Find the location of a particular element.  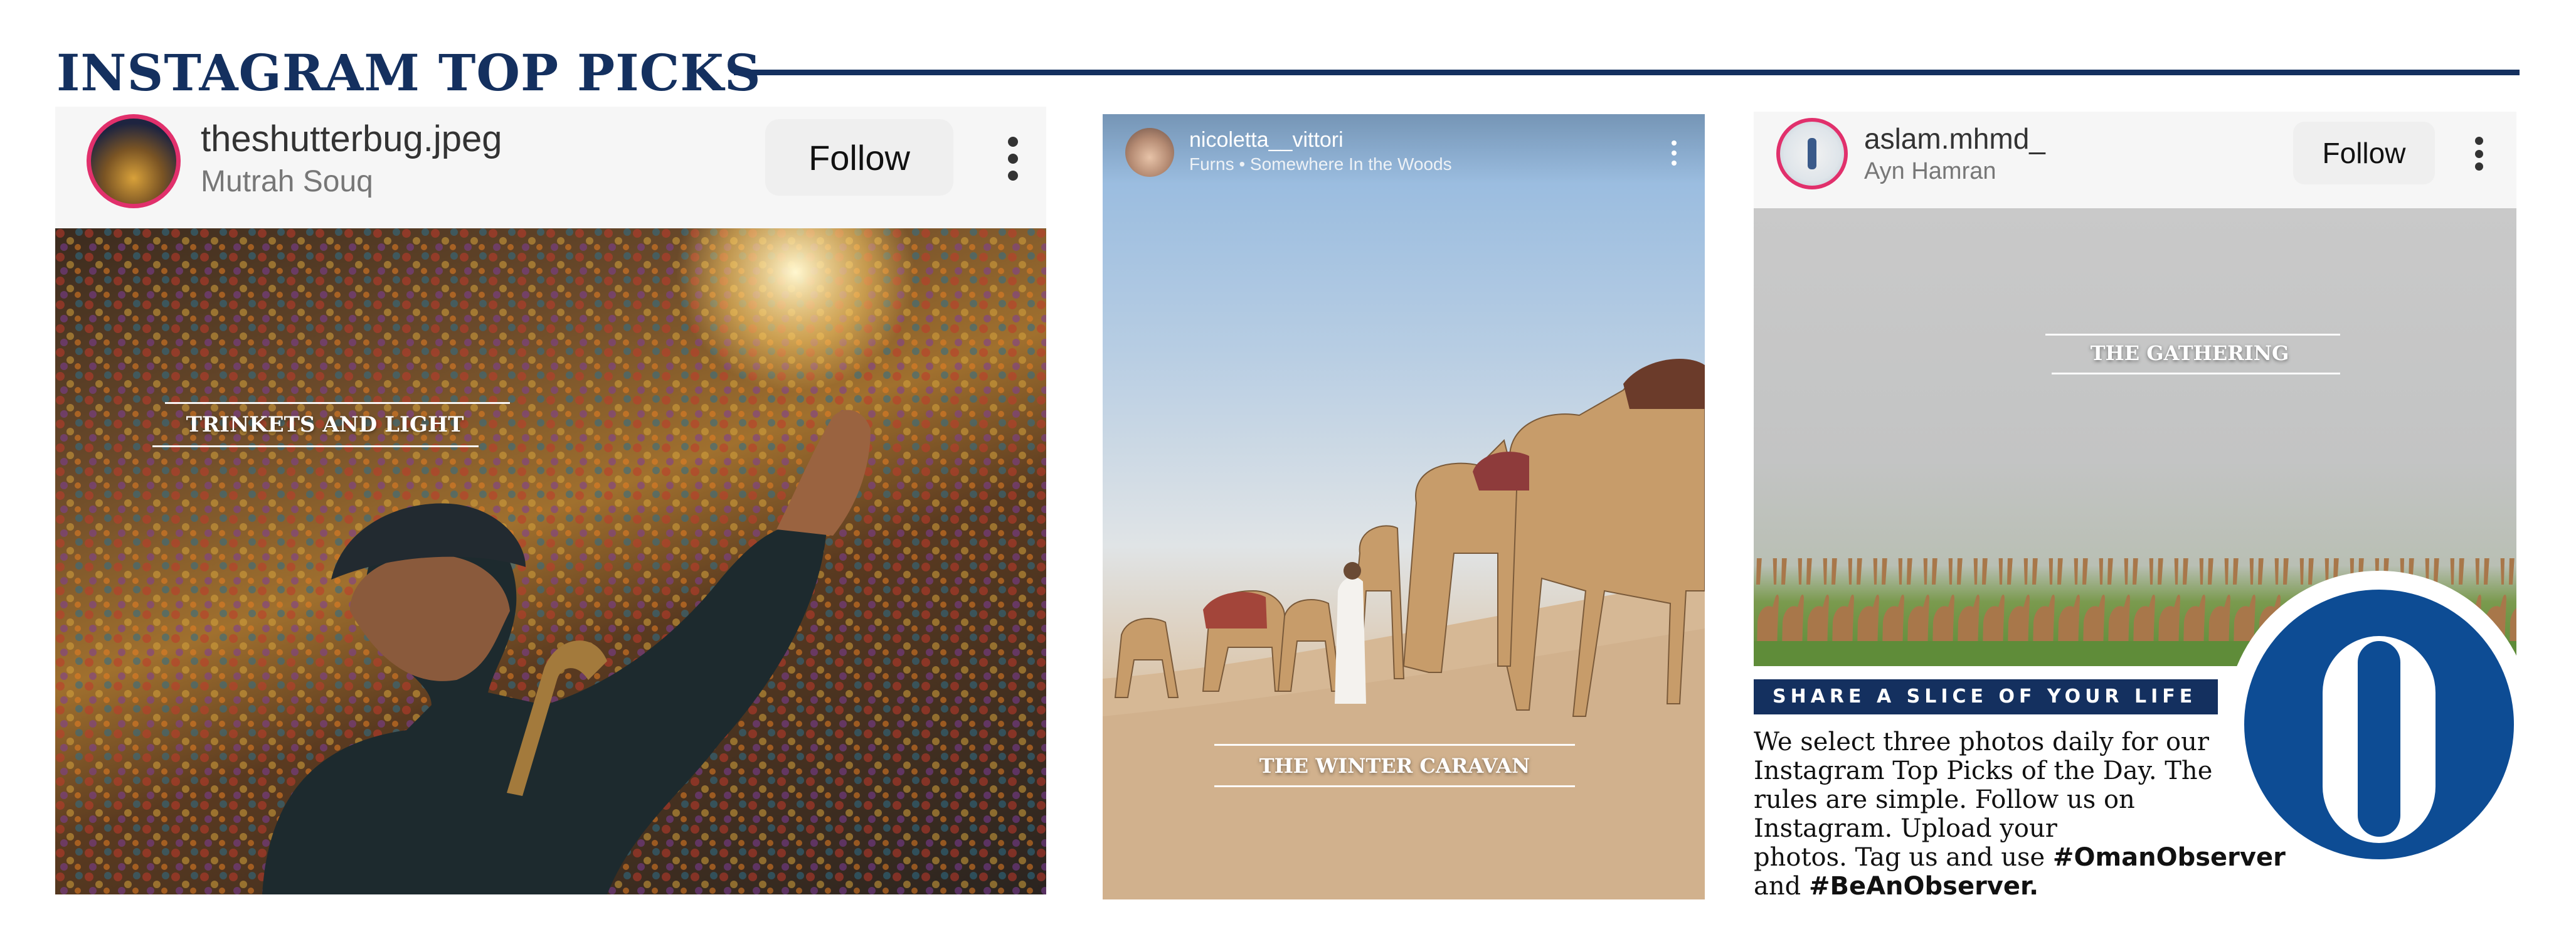

promo-line-6: and #BeAnObserver. is located at coordinates (2023, 887).